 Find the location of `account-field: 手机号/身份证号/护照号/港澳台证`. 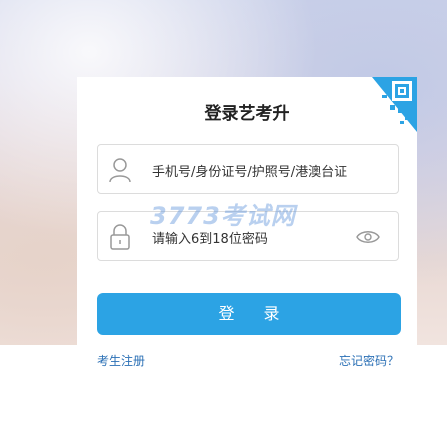

account-field: 手机号/身份证号/护照号/港澳台证 is located at coordinates (248, 169).